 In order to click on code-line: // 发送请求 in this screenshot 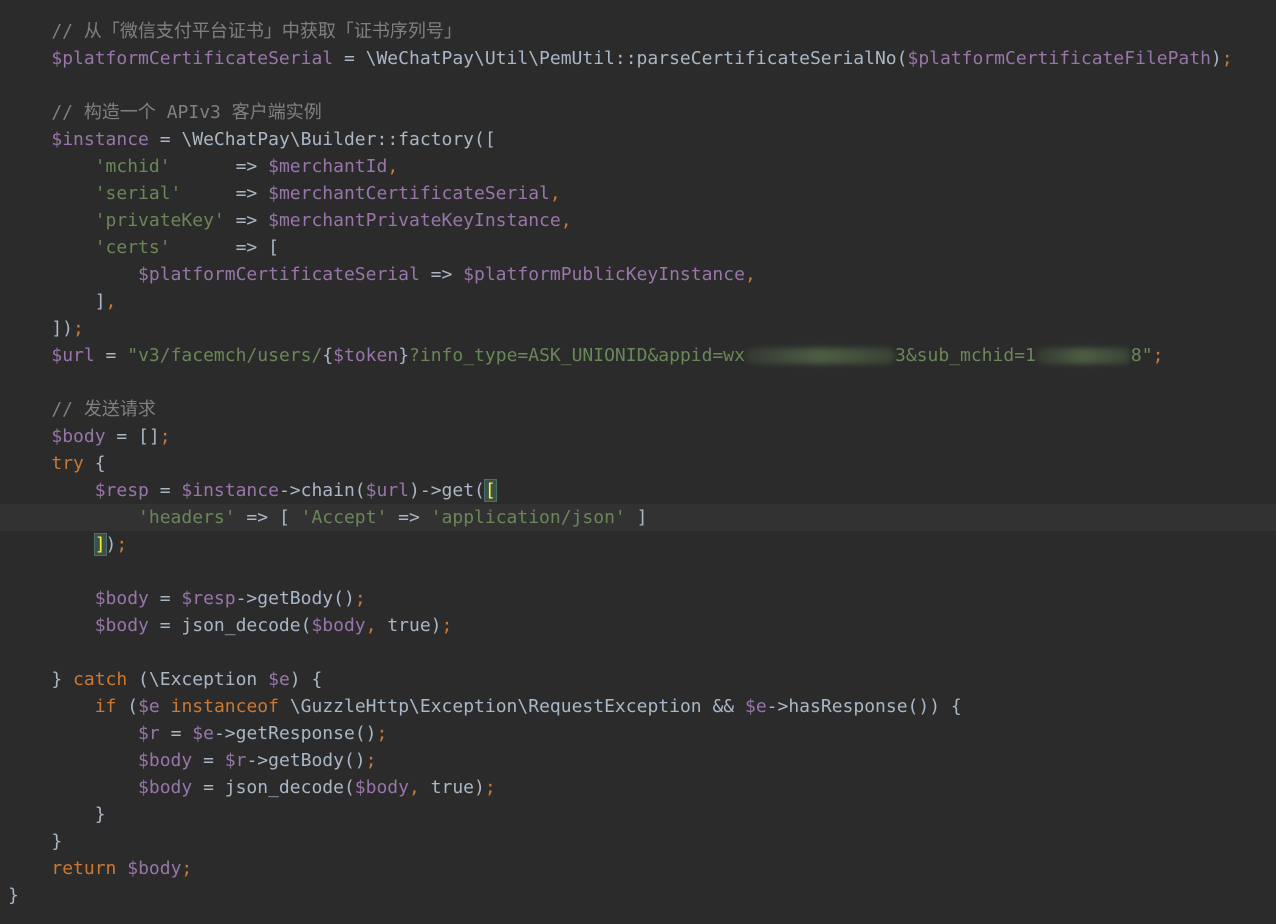, I will do `click(638, 409)`.